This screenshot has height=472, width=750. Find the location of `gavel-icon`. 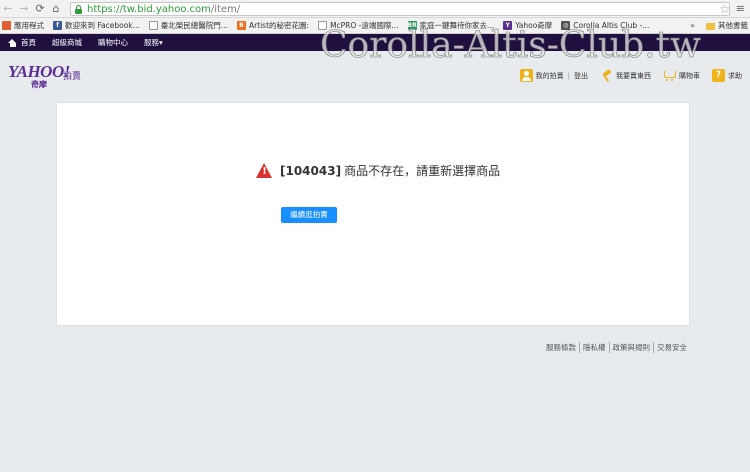

gavel-icon is located at coordinates (606, 75).